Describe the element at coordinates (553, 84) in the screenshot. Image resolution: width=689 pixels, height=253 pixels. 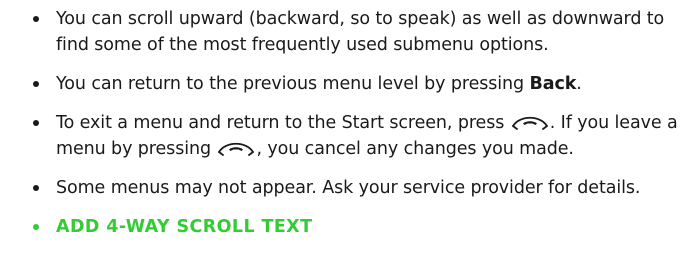
I see `back-key-label: Back` at that location.